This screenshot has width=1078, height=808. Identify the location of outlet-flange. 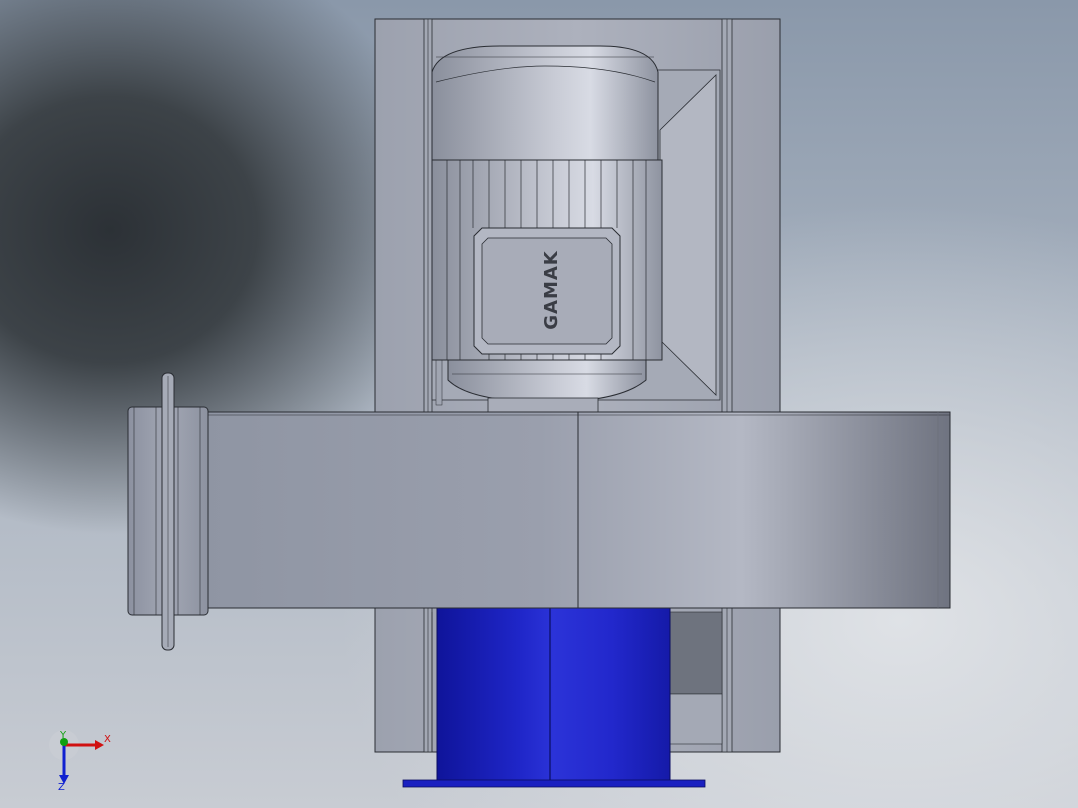
(554, 783).